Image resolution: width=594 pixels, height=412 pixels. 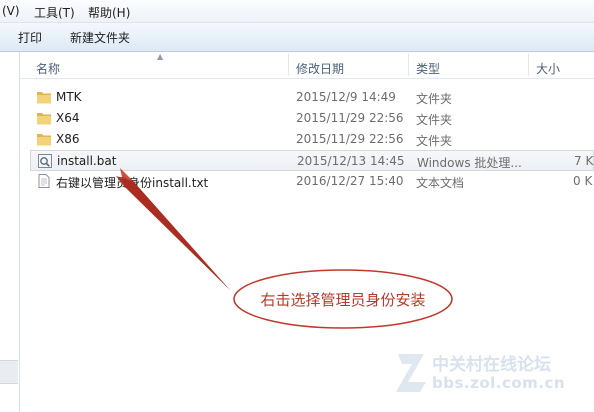 I want to click on watermark-url: bbs.zol.com.cn, so click(x=499, y=383).